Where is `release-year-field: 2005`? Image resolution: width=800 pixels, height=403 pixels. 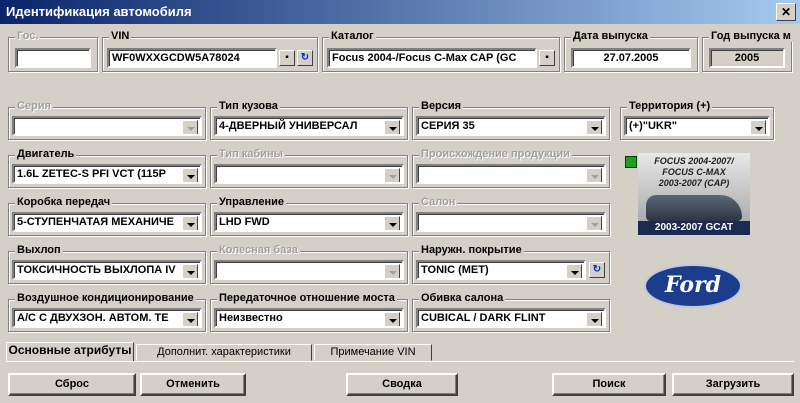 release-year-field: 2005 is located at coordinates (747, 58).